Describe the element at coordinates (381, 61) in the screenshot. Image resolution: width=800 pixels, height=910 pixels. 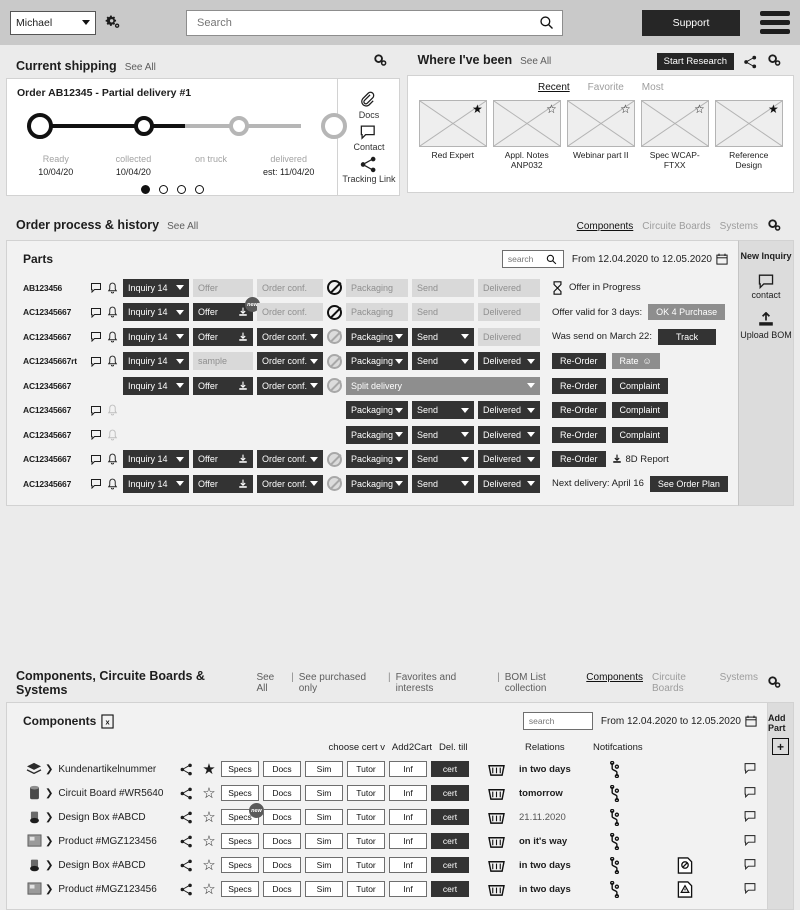
I see `gear-icon` at that location.